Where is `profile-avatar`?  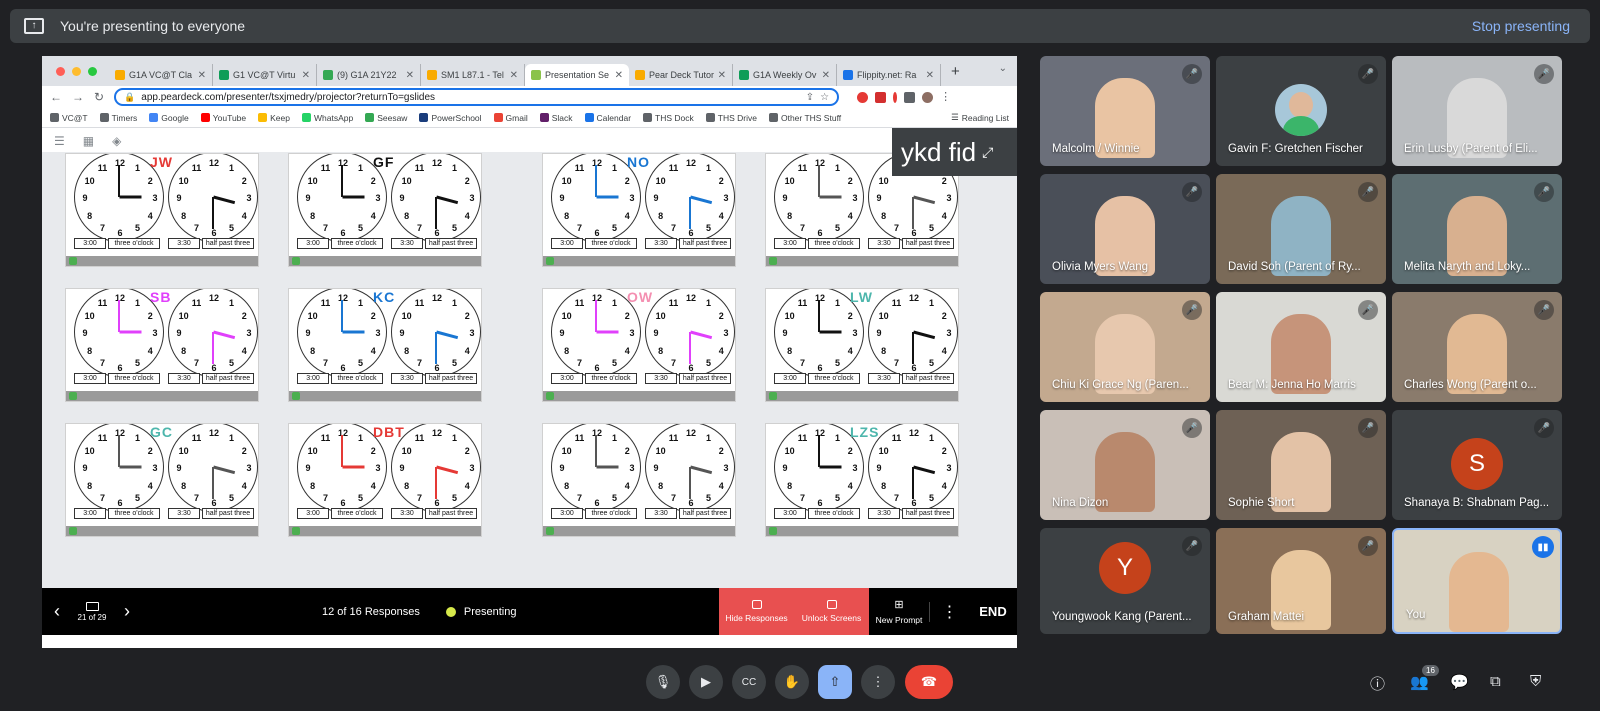 profile-avatar is located at coordinates (928, 97).